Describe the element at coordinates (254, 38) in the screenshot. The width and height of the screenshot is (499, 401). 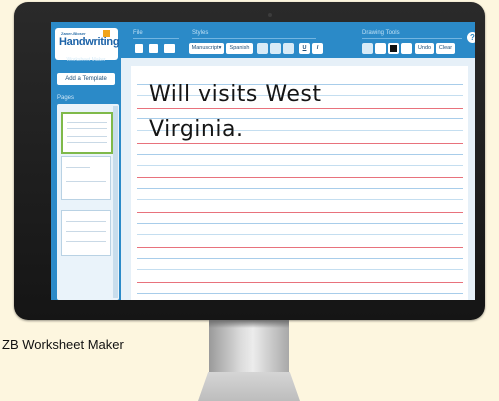
I see `styles-group-divider` at that location.